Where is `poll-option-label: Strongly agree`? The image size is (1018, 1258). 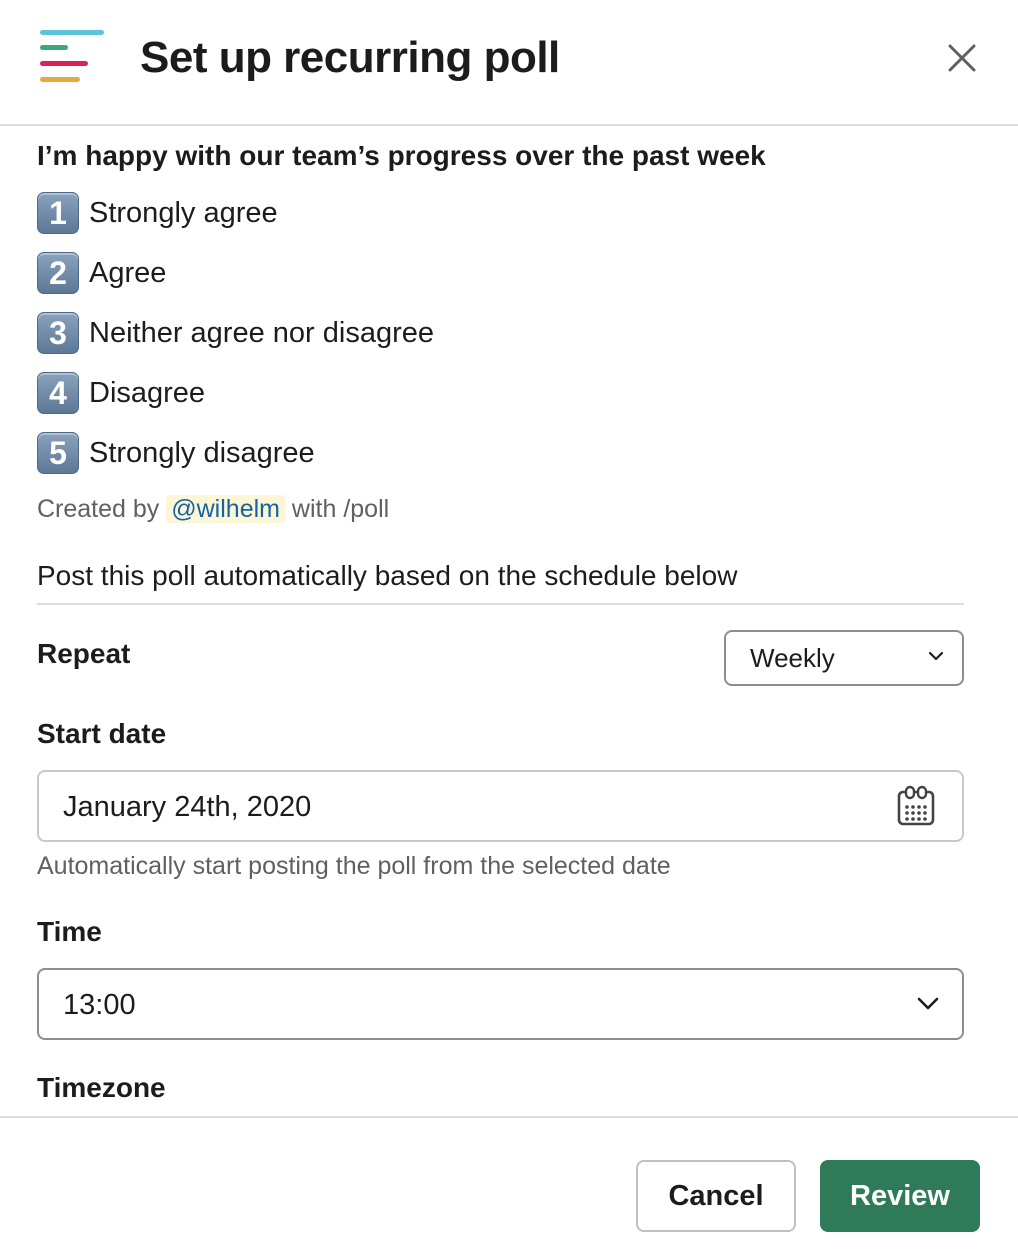 poll-option-label: Strongly agree is located at coordinates (183, 212).